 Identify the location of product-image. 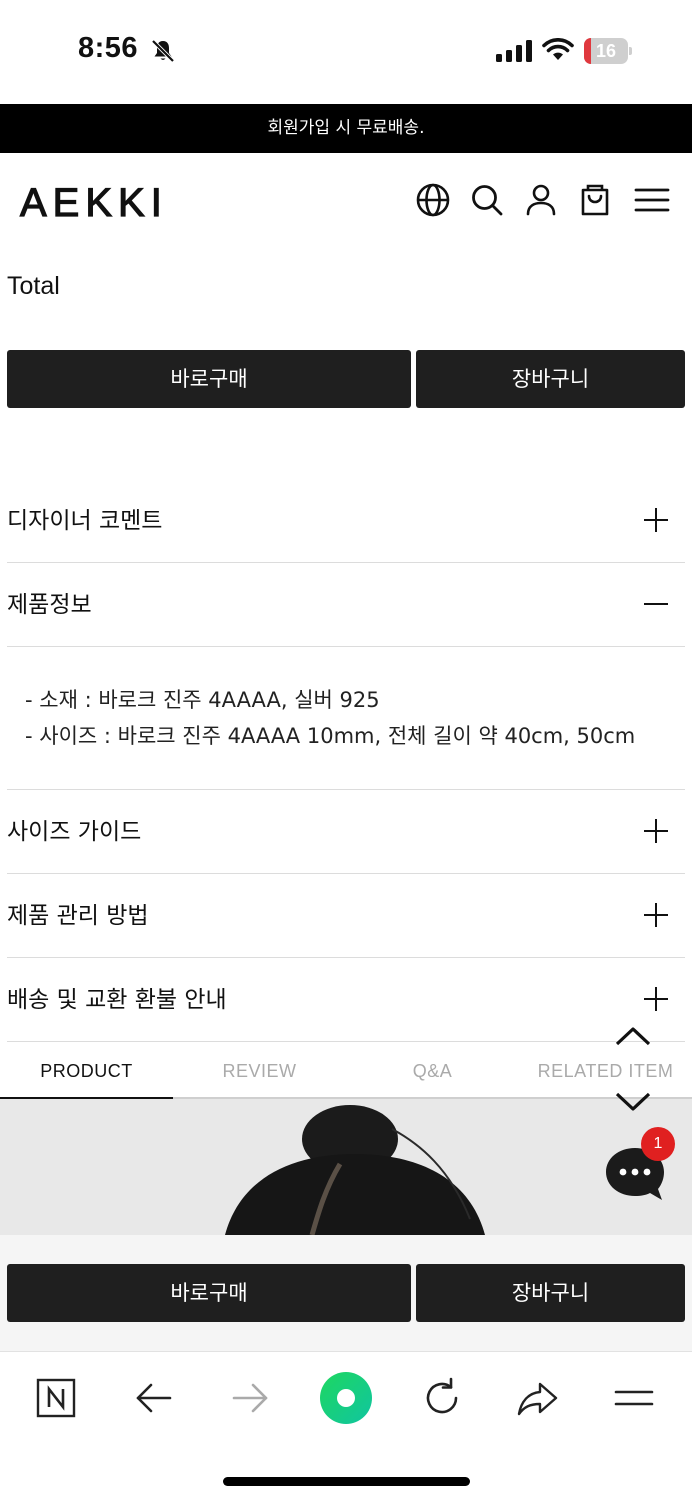
(346, 1167).